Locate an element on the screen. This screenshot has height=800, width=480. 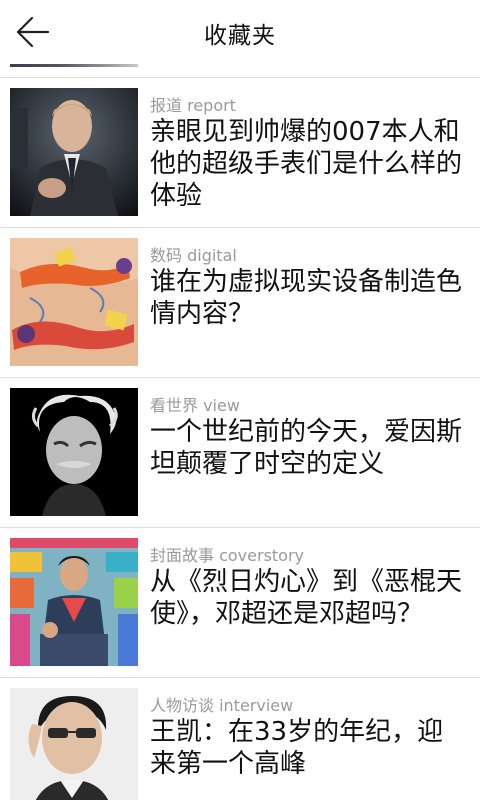
article-title: 谁在为虚拟现实设备制造色情内容？ is located at coordinates (306, 298).